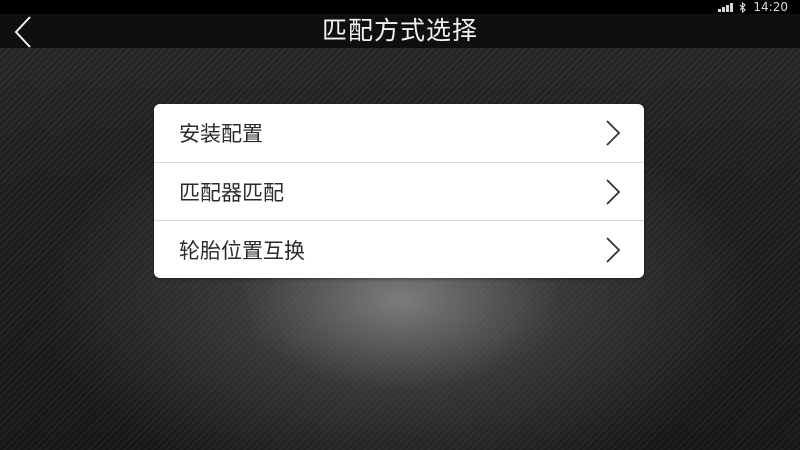 The height and width of the screenshot is (450, 800). What do you see at coordinates (399, 249) in the screenshot?
I see `menu-item-tire-position-swap: 轮胎位置互换` at bounding box center [399, 249].